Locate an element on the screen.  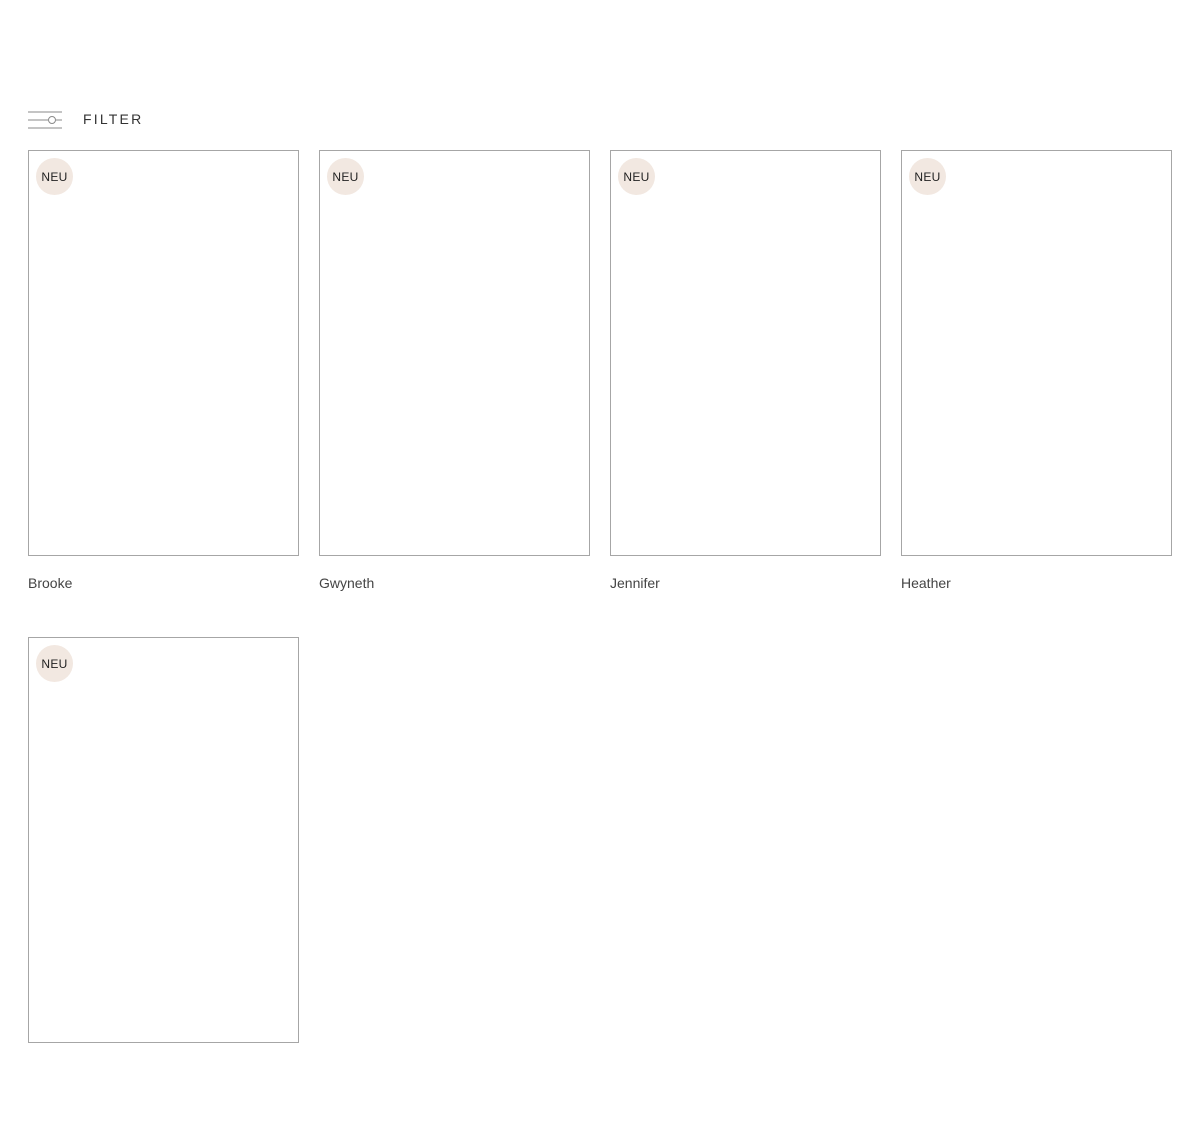
sliders-icon is located at coordinates (45, 120).